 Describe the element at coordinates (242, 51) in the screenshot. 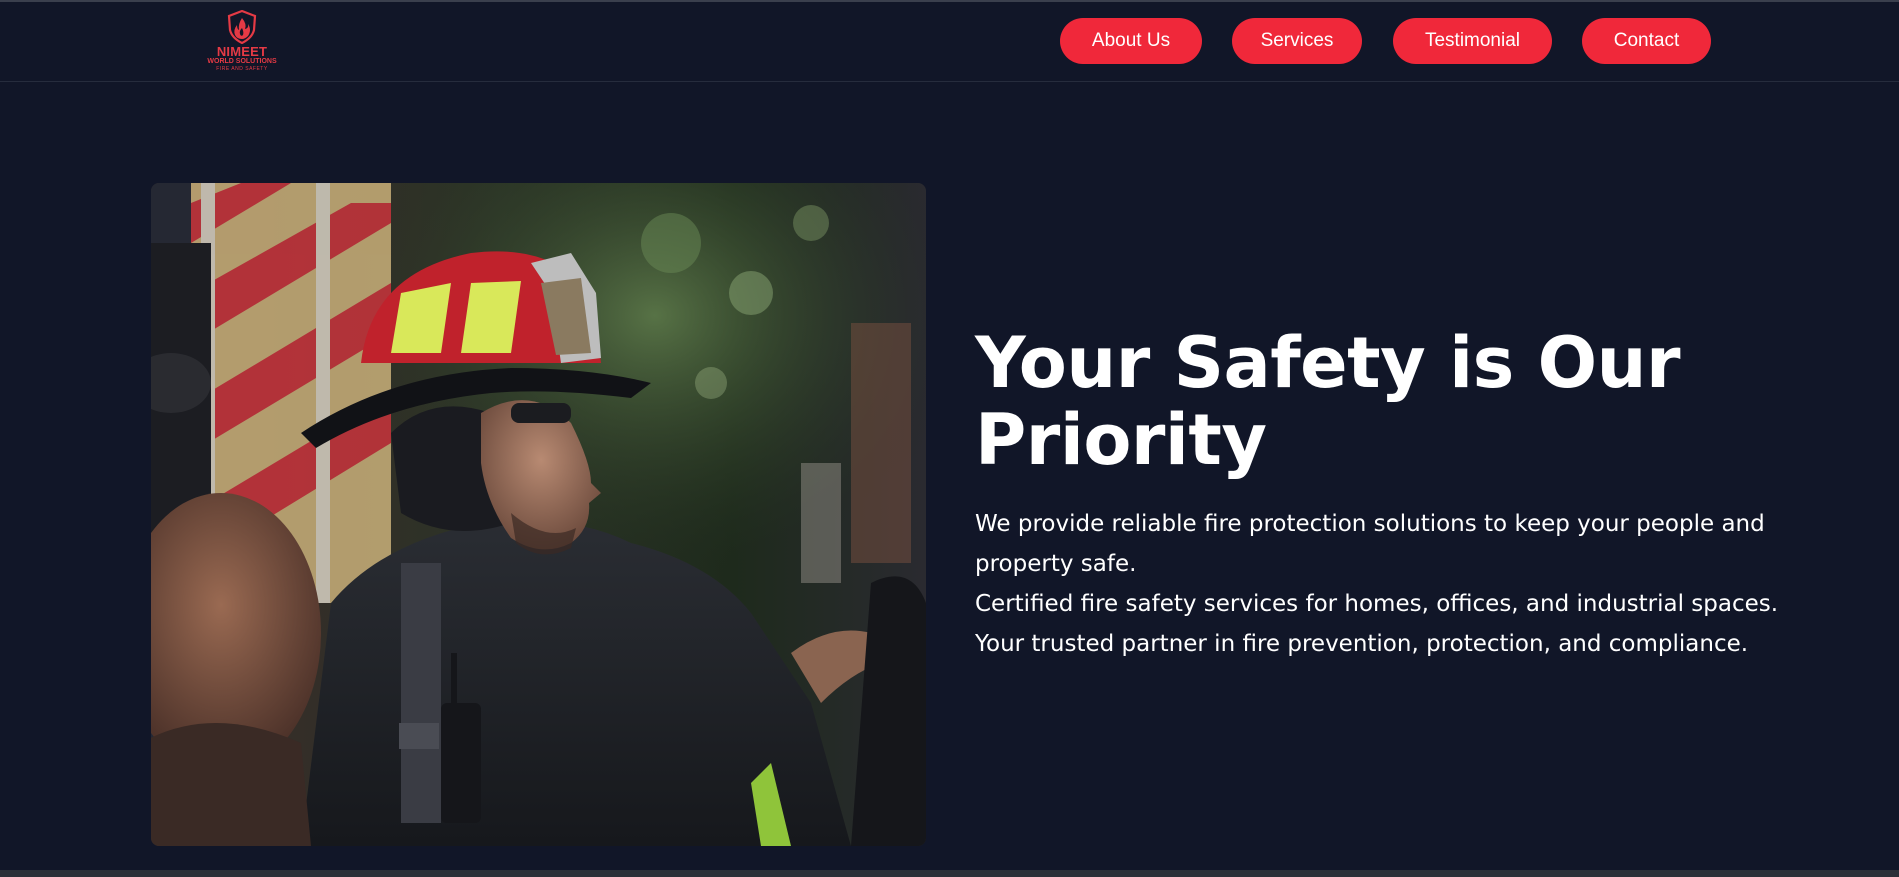

I see `brand-name: NIMEET` at that location.